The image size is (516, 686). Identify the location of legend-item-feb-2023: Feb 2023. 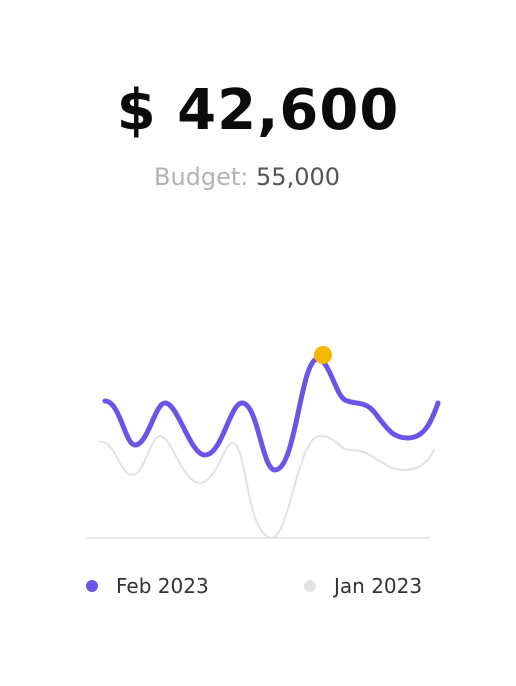
(147, 586).